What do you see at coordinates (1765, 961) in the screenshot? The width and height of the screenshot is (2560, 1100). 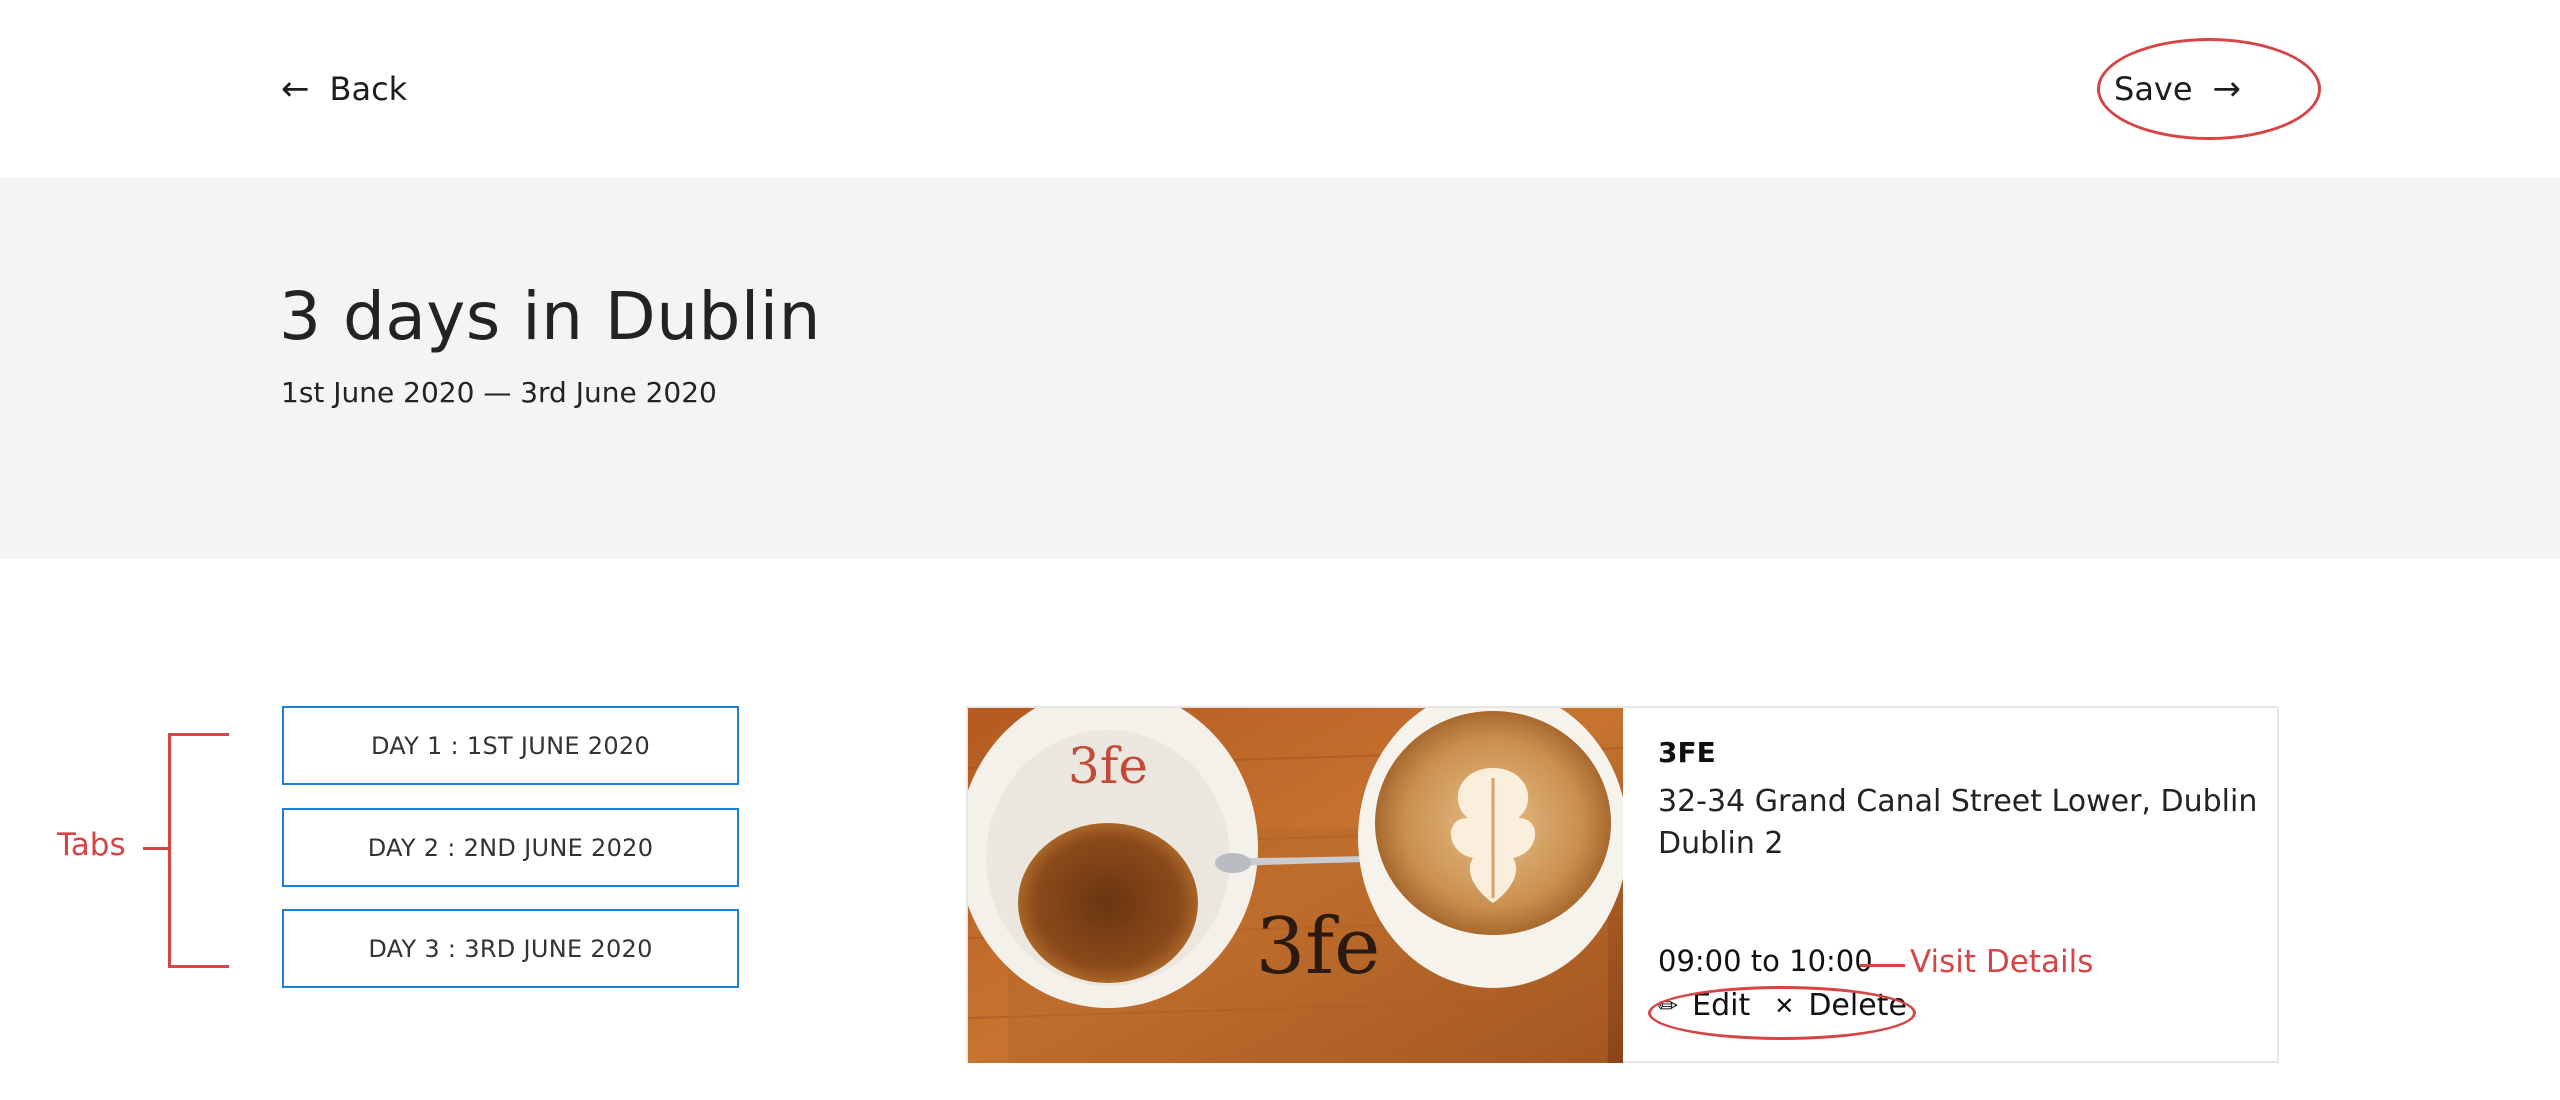 I see `visit-time: 09:00 to 10:00` at bounding box center [1765, 961].